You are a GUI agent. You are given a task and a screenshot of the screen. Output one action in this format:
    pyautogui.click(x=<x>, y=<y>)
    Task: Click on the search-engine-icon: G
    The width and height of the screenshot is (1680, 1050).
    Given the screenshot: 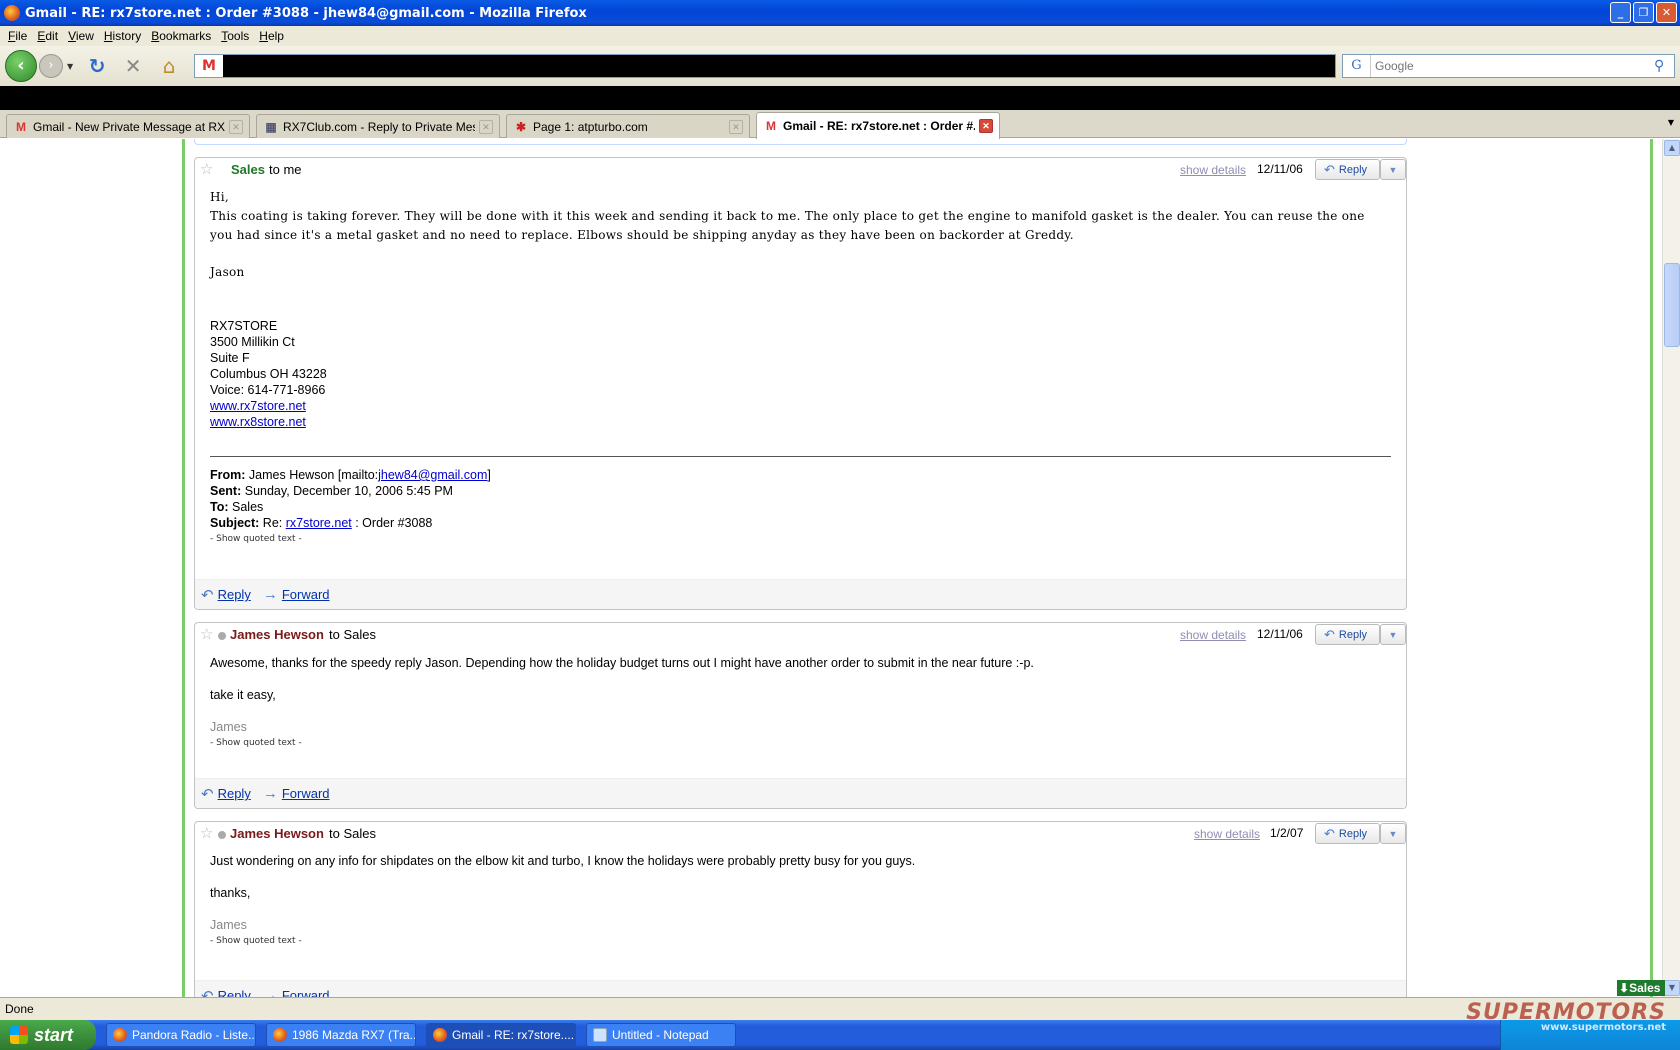 What is the action you would take?
    pyautogui.click(x=1357, y=66)
    